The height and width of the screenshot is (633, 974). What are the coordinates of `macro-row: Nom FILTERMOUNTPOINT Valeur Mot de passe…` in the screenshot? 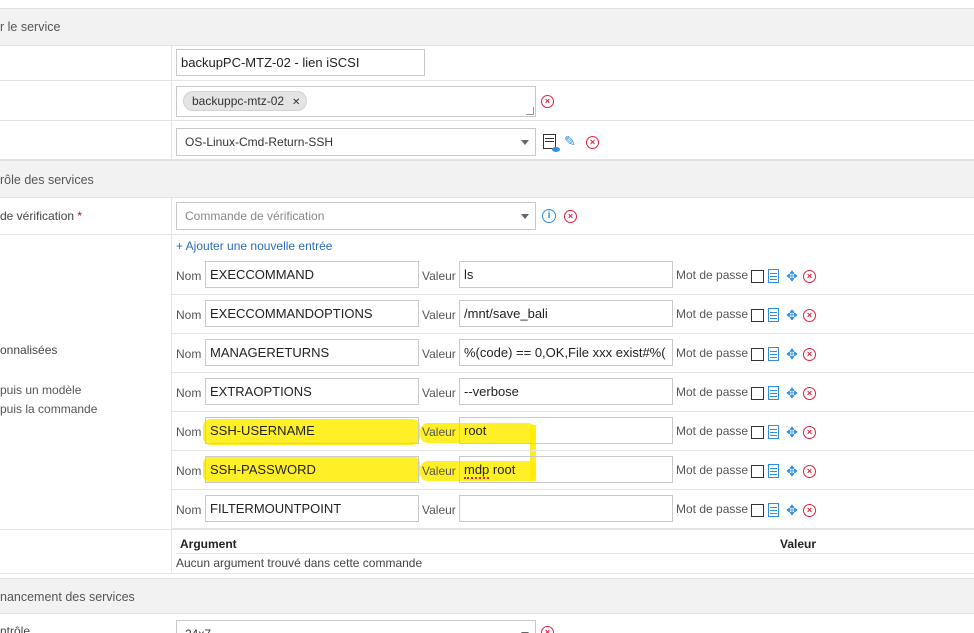 It's located at (572, 509).